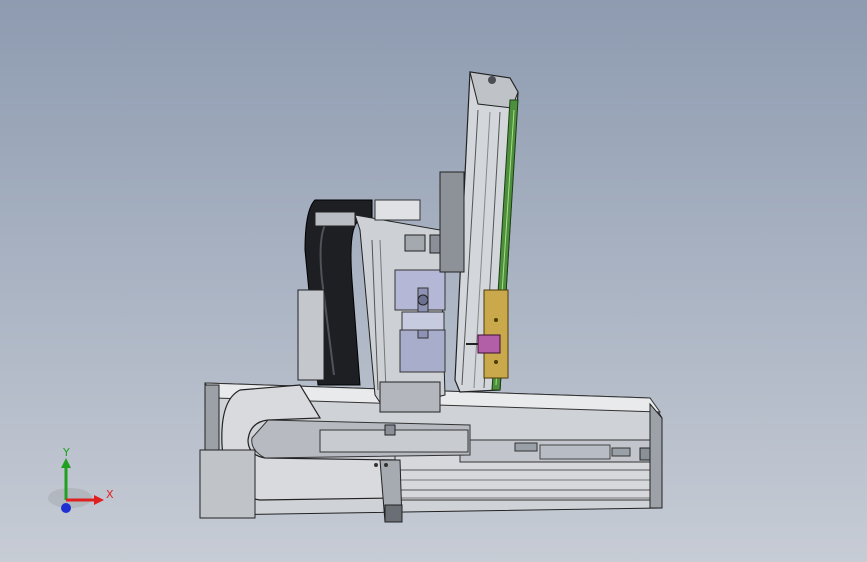 This screenshot has width=867, height=562. Describe the element at coordinates (66, 463) in the screenshot. I see `y-axis-head` at that location.